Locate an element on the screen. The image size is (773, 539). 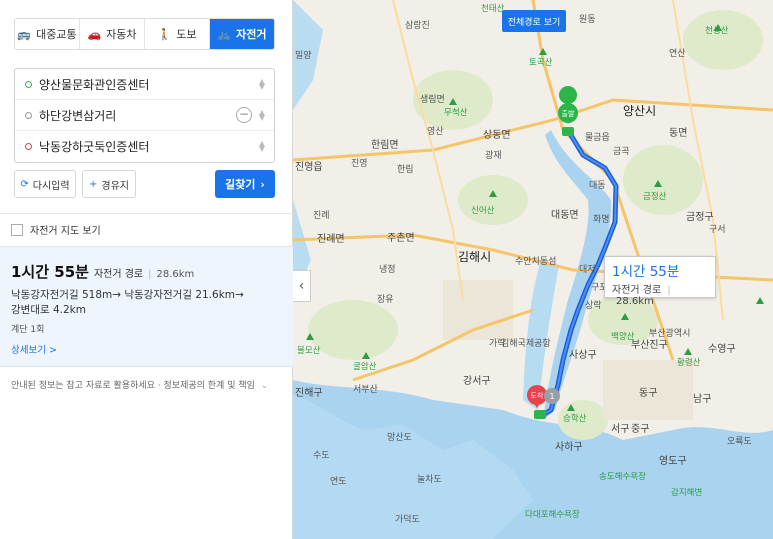
map-label: 다대포해수욕장 is located at coordinates (552, 515).